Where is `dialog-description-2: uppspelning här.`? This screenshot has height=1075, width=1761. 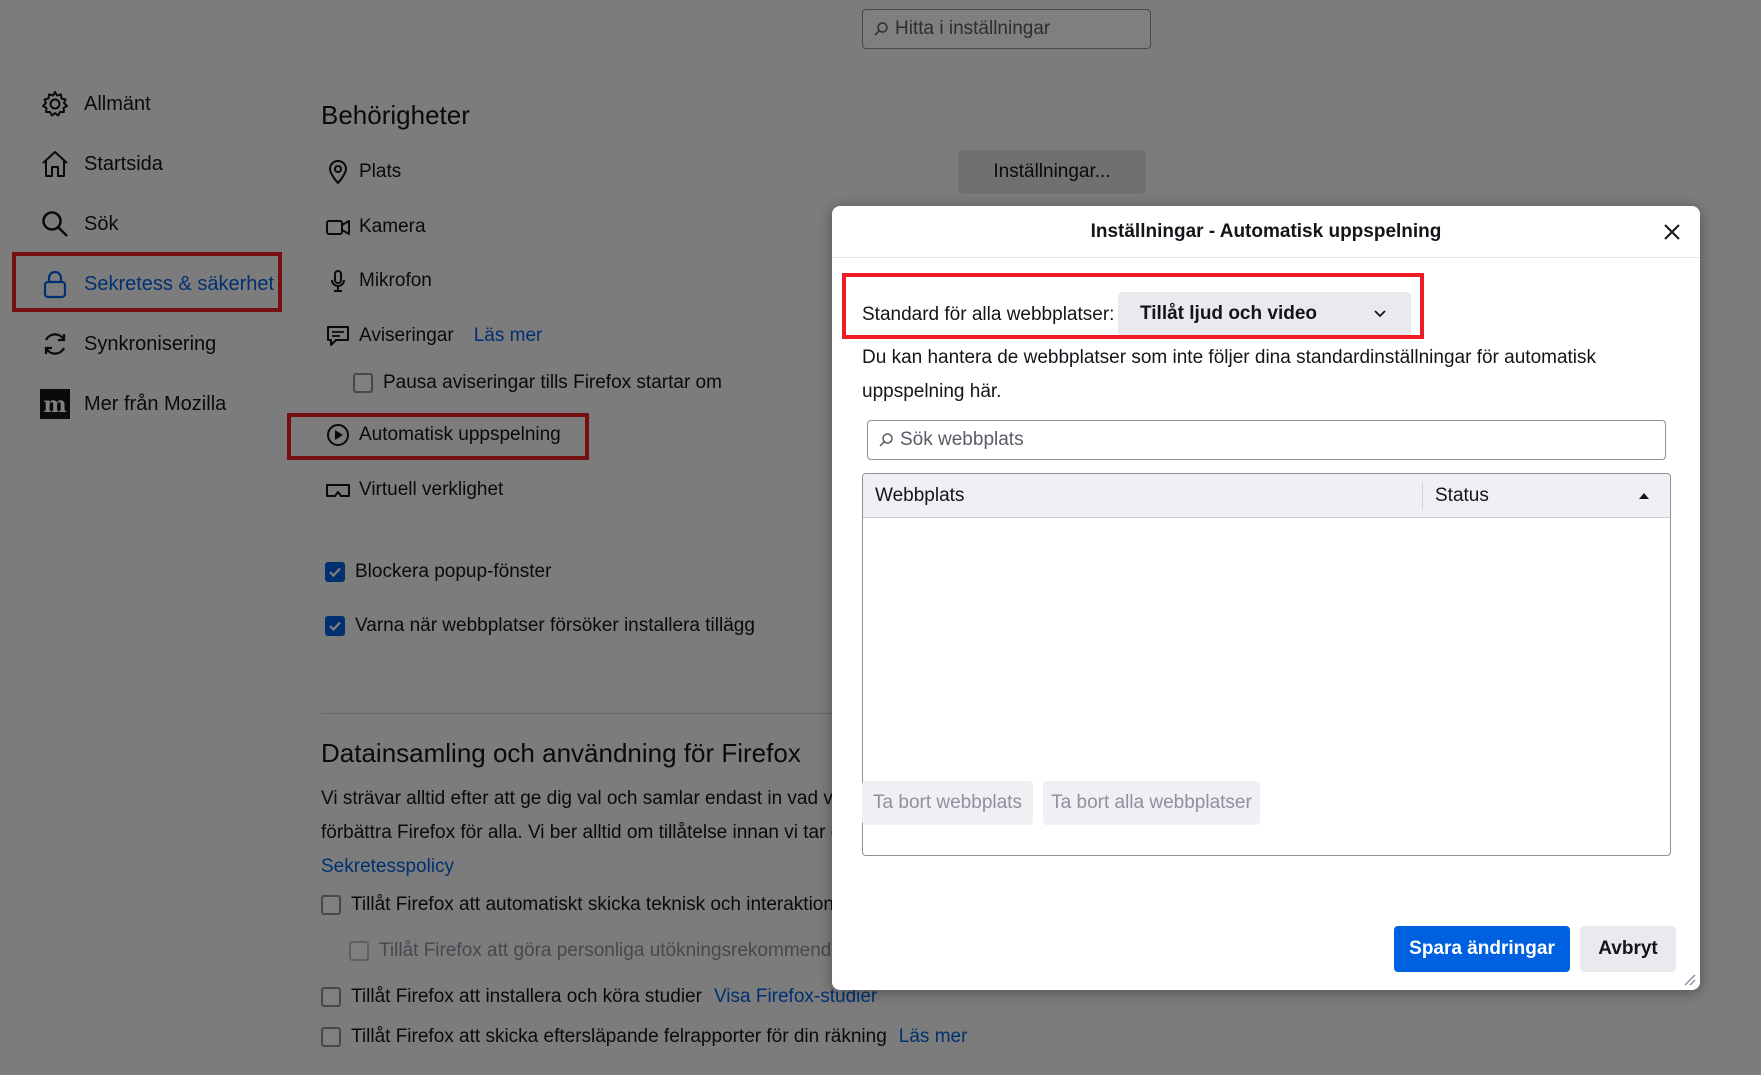 dialog-description-2: uppspelning här. is located at coordinates (932, 391).